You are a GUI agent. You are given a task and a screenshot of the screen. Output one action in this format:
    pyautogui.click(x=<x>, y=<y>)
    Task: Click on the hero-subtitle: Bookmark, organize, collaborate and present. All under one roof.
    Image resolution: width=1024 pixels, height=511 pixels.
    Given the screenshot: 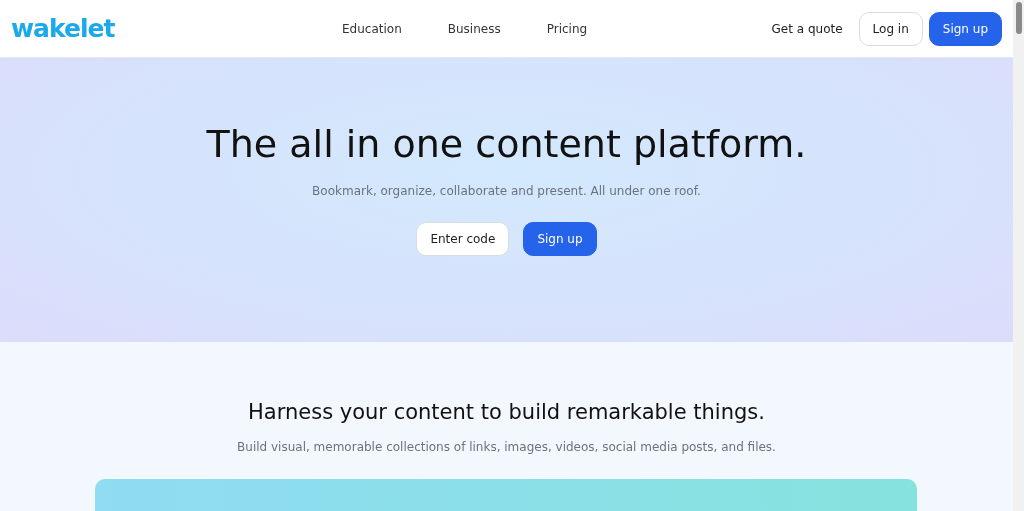 What is the action you would take?
    pyautogui.click(x=506, y=191)
    